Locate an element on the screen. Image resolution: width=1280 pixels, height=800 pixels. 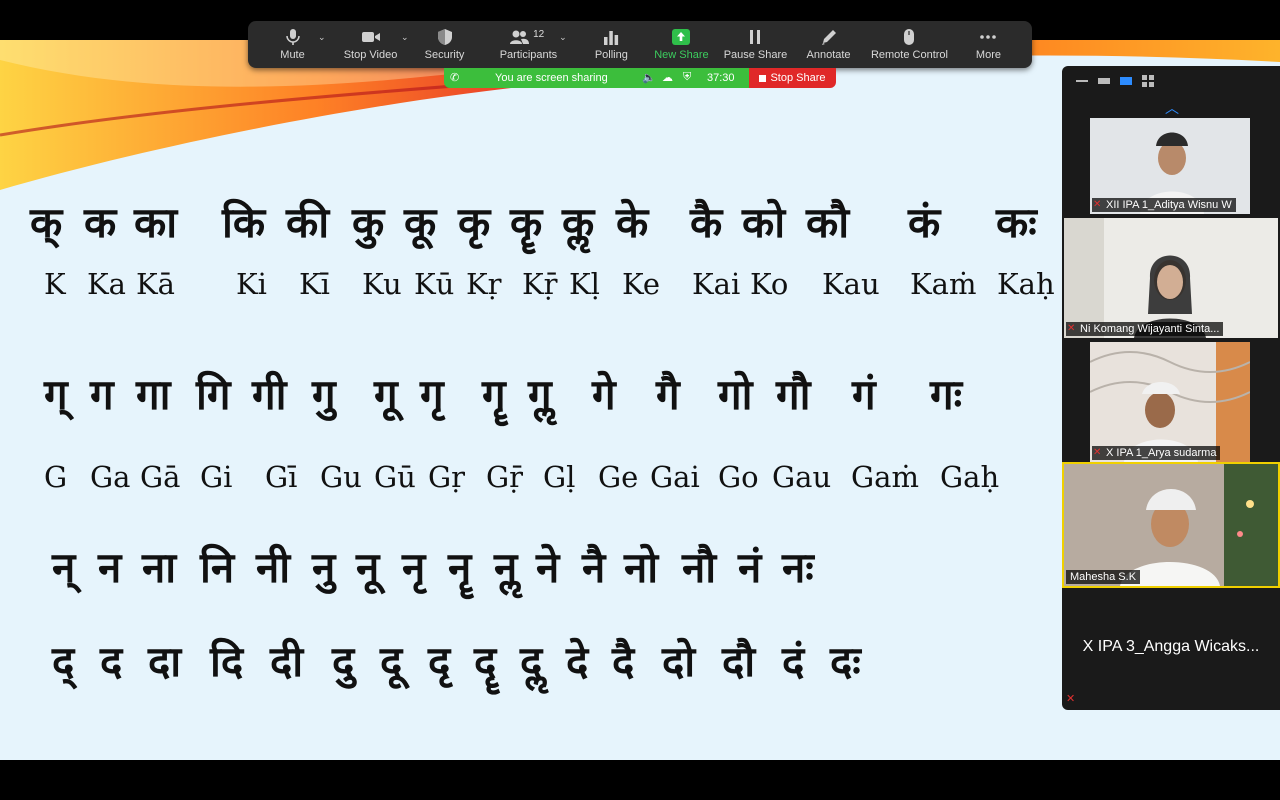
syllable: ग् is located at coordinates (56, 394).